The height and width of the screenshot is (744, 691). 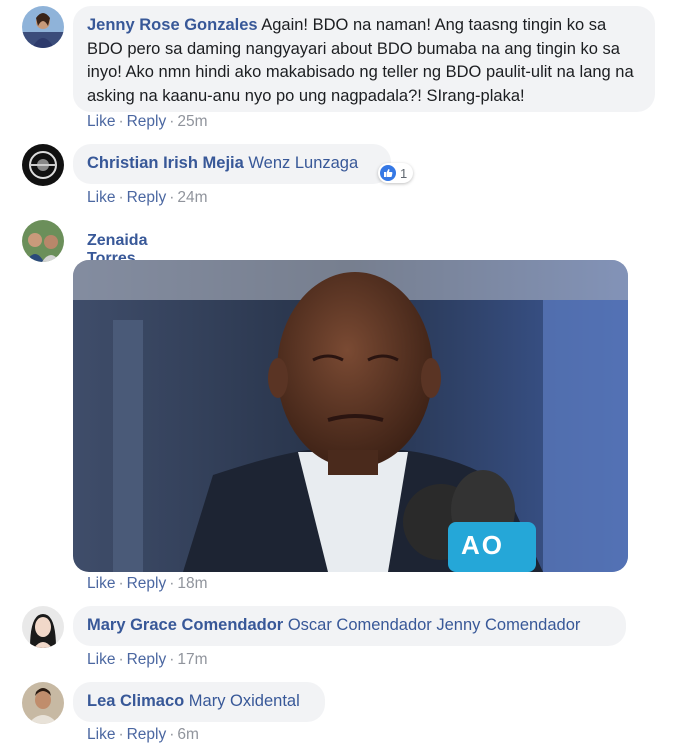 I want to click on comment-actions: Like · Reply · 25m, so click(x=147, y=121).